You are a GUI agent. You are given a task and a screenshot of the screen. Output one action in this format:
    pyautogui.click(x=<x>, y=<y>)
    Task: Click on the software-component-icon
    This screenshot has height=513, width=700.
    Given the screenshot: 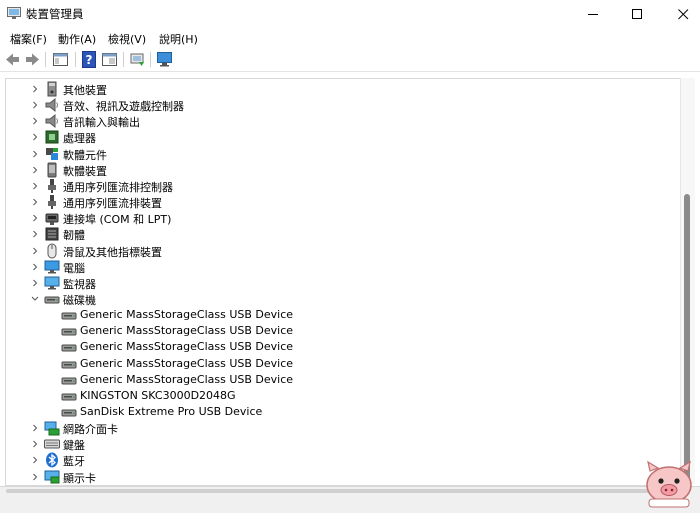 What is the action you would take?
    pyautogui.click(x=52, y=153)
    